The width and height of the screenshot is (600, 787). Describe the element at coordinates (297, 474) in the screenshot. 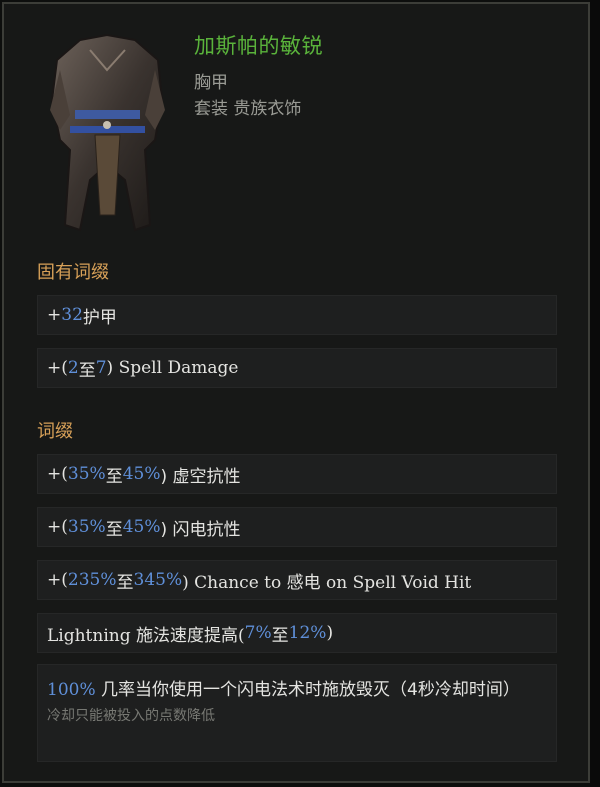

I see `affix-row: +(35% 至 45%) 虚空抗性` at that location.